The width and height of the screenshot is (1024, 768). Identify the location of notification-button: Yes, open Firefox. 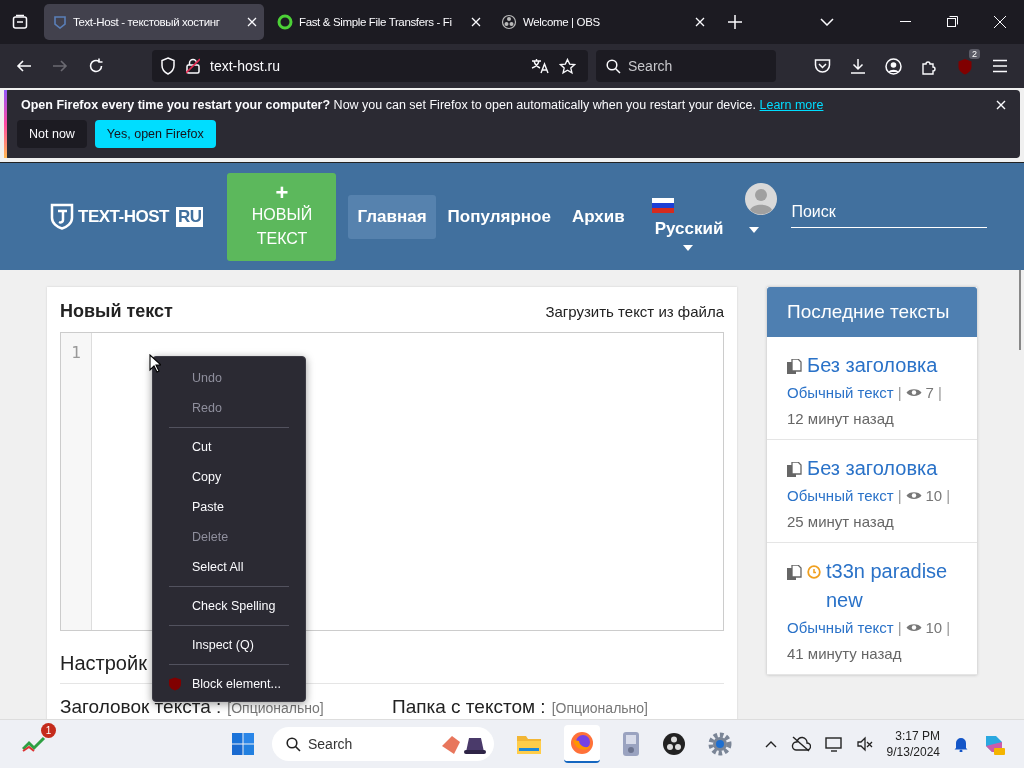
(155, 134).